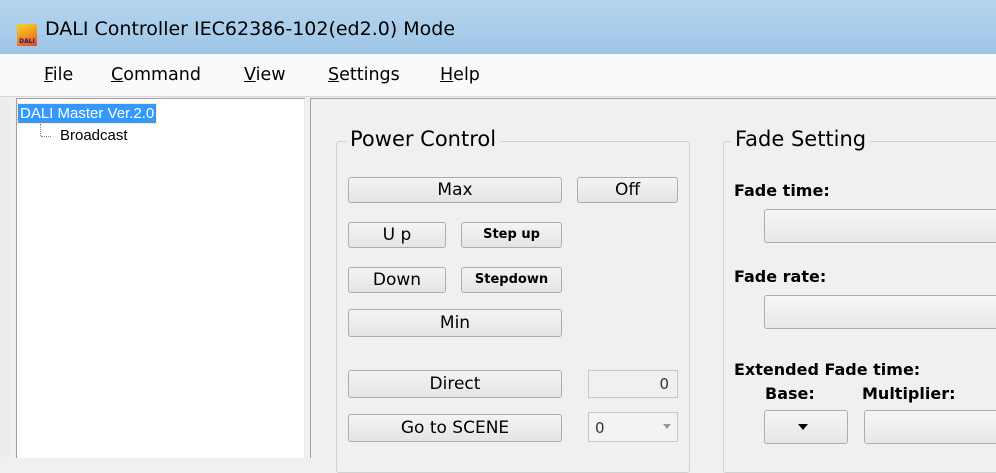  What do you see at coordinates (780, 276) in the screenshot?
I see `fade-rate-label: Fade rate:` at bounding box center [780, 276].